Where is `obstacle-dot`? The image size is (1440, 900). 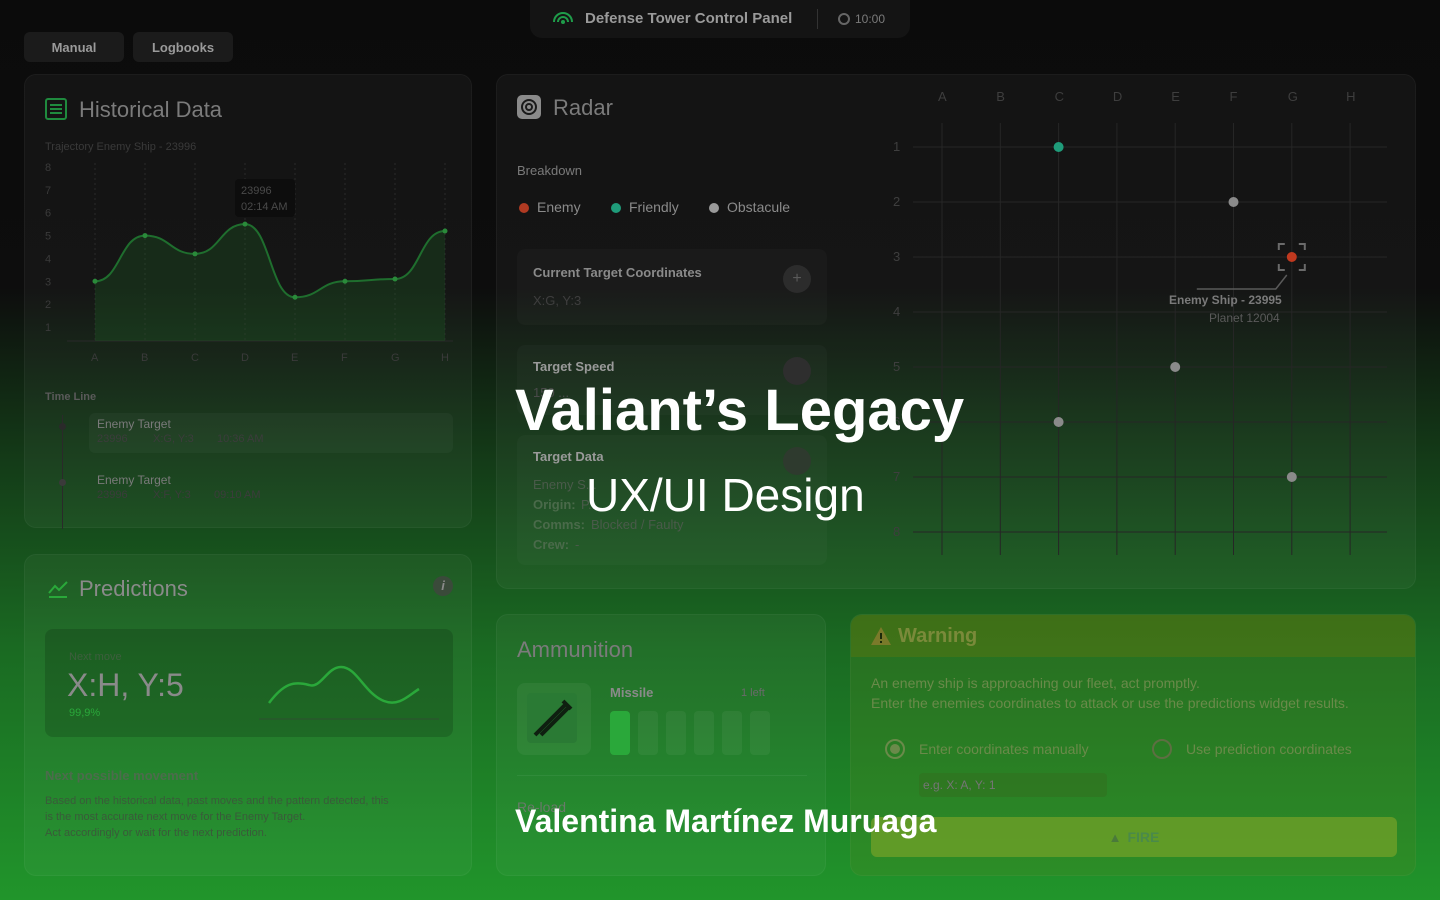
obstacle-dot is located at coordinates (714, 208).